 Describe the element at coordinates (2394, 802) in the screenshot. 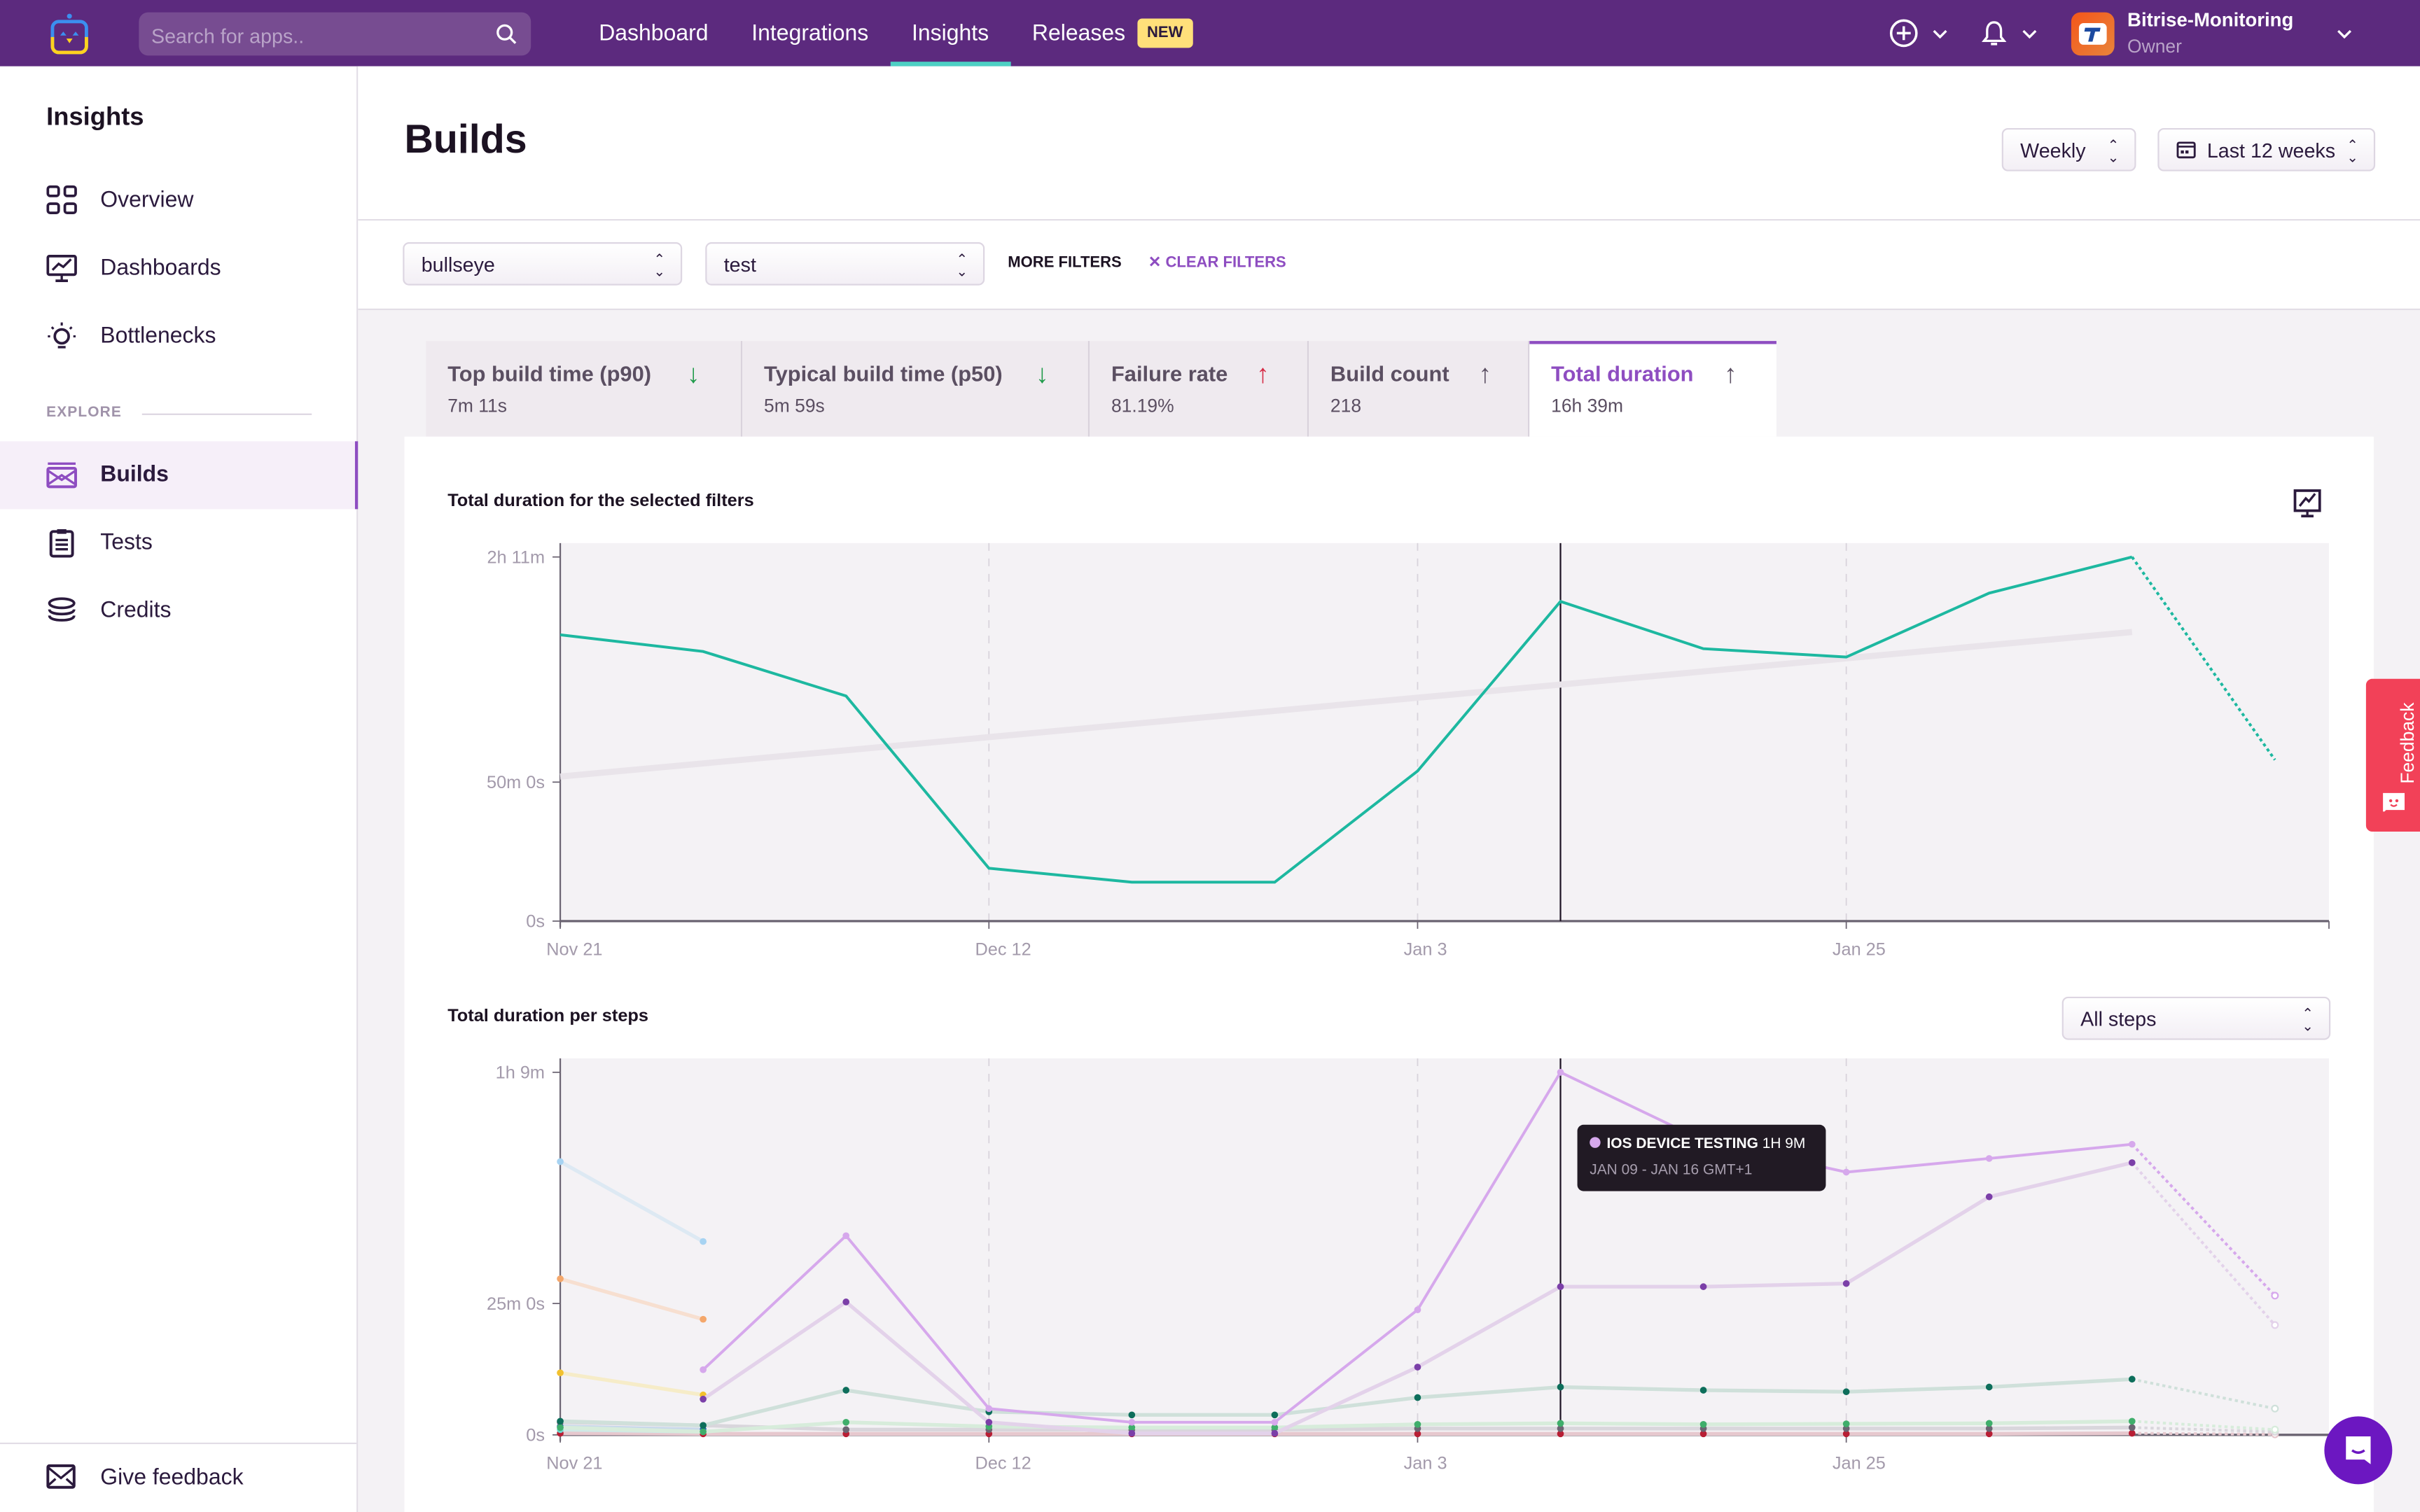

I see `smiley-chat-icon` at that location.